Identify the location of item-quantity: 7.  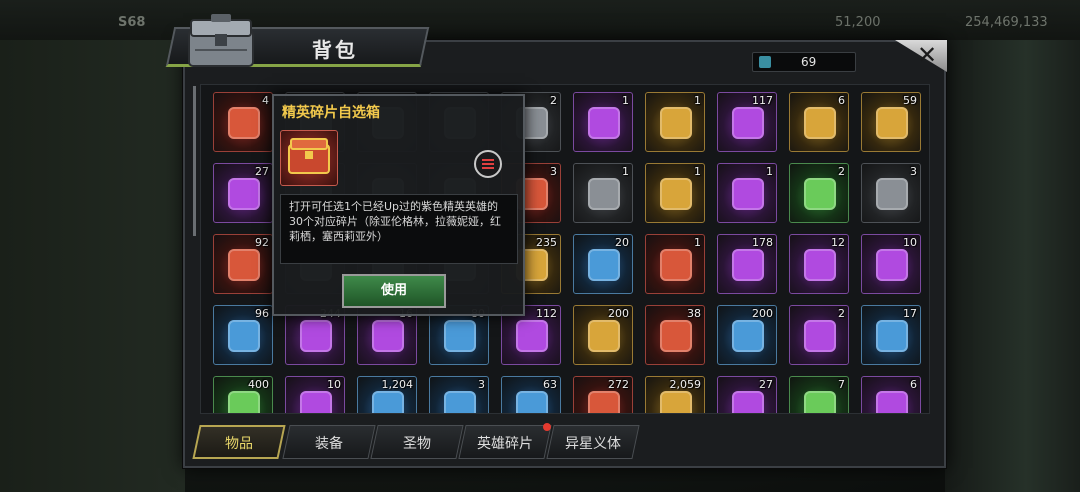
(841, 384).